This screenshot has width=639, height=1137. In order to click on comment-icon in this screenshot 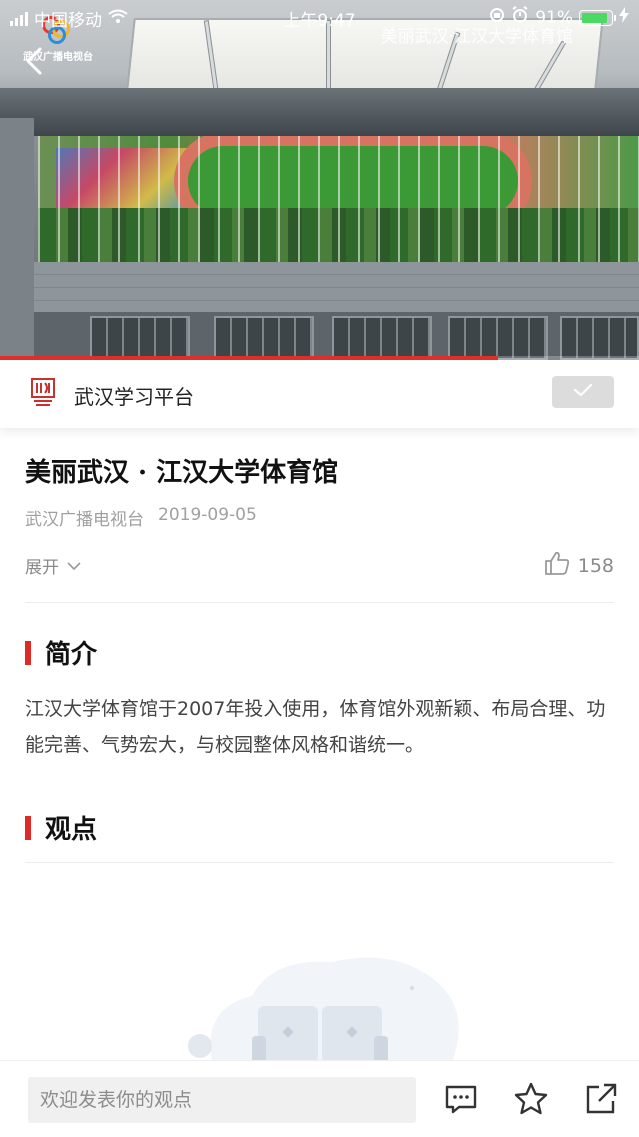, I will do `click(461, 1099)`.